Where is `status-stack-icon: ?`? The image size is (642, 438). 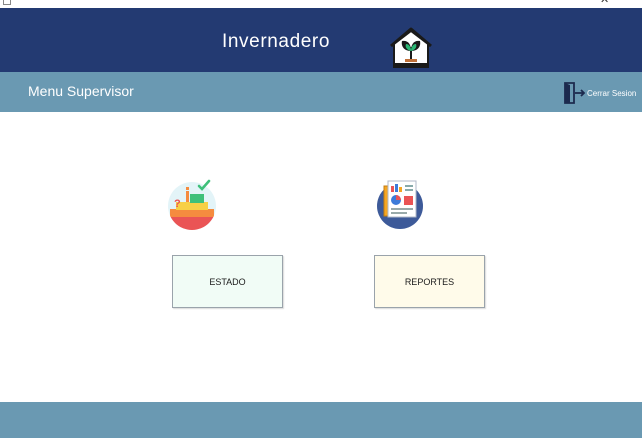
status-stack-icon: ? is located at coordinates (192, 204).